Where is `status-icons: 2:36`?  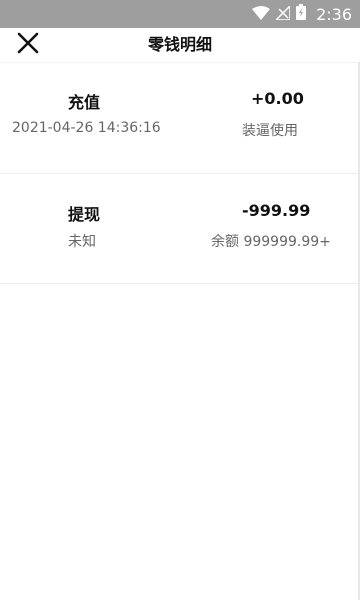 status-icons: 2:36 is located at coordinates (302, 14).